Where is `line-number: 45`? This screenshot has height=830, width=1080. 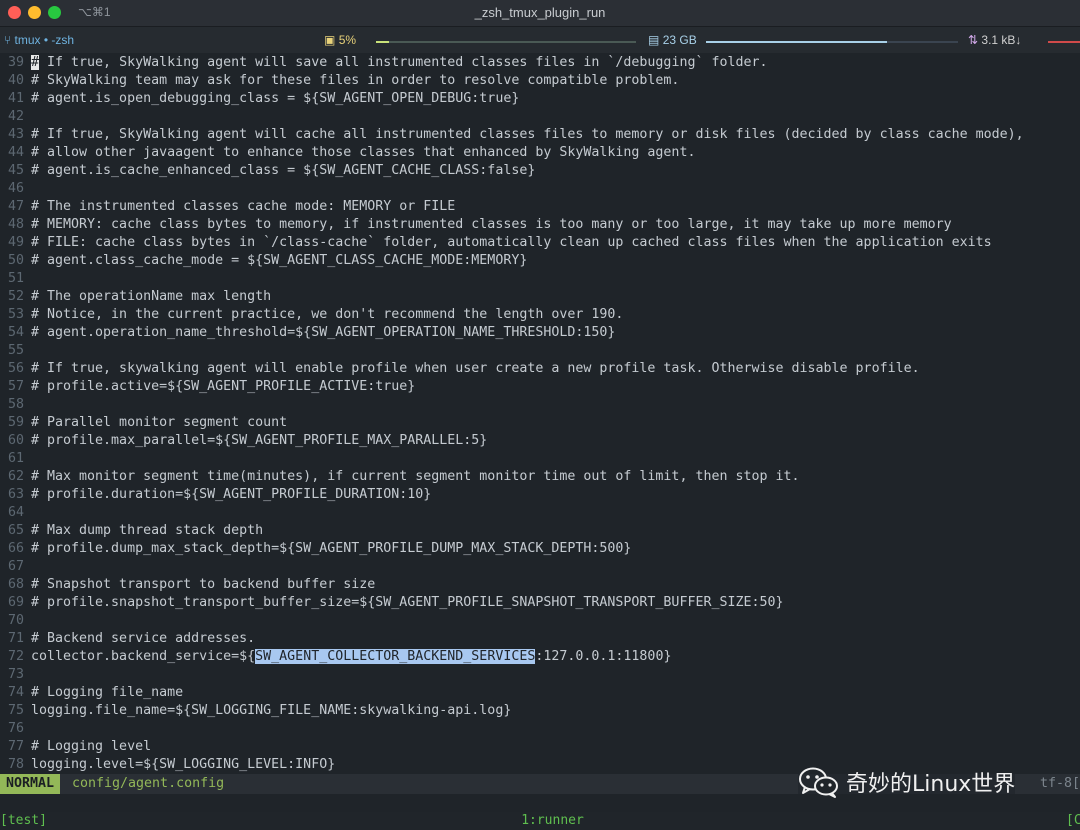 line-number: 45 is located at coordinates (15, 170).